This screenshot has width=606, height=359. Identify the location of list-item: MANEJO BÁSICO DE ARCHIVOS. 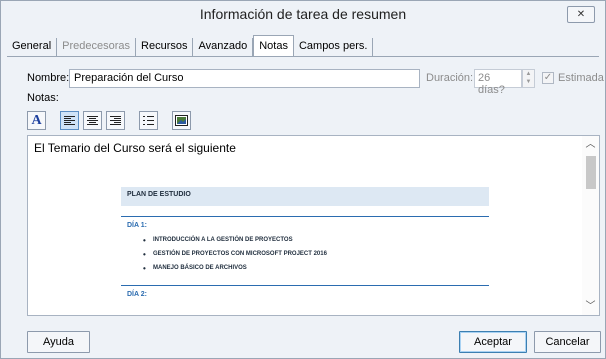
(305, 268).